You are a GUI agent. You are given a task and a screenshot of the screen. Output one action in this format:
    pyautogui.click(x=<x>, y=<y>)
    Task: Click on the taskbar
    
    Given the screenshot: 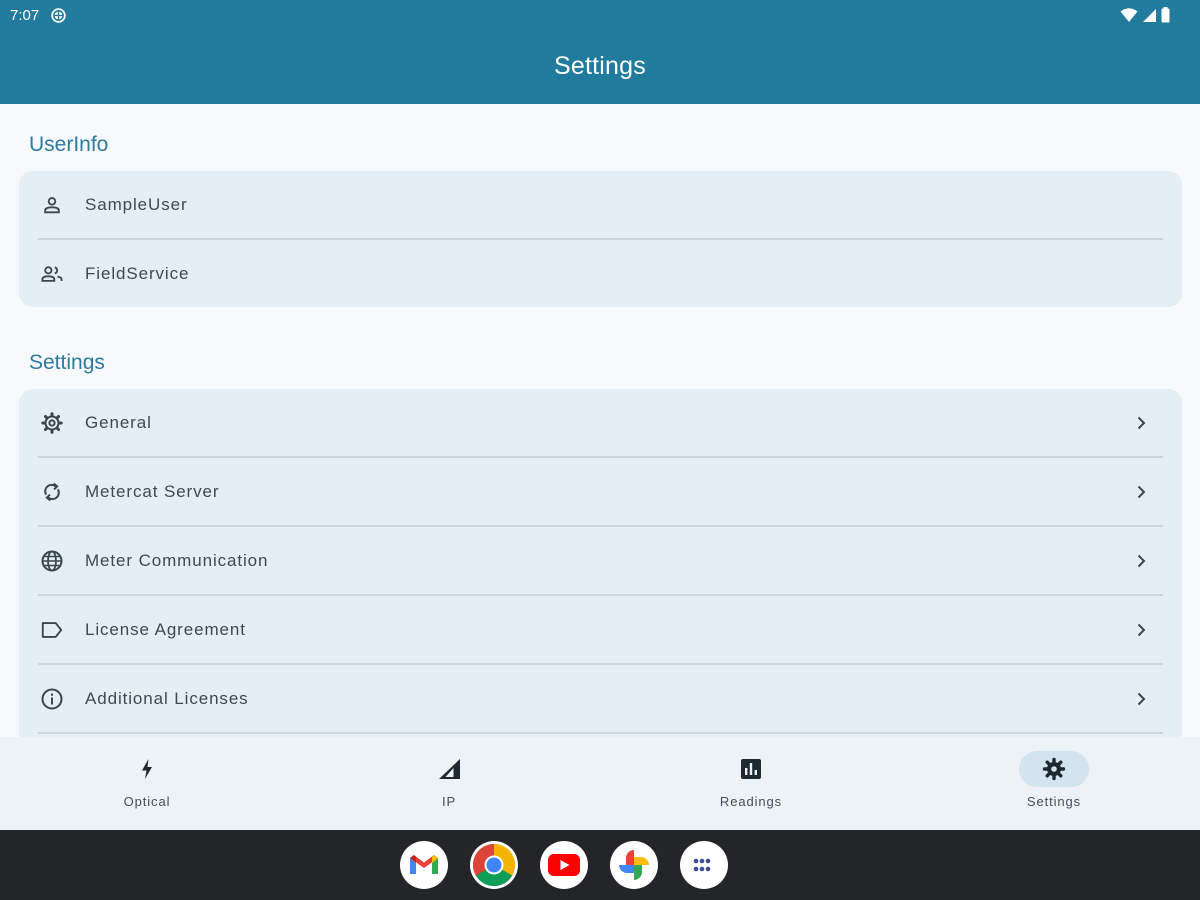 What is the action you would take?
    pyautogui.click(x=600, y=865)
    